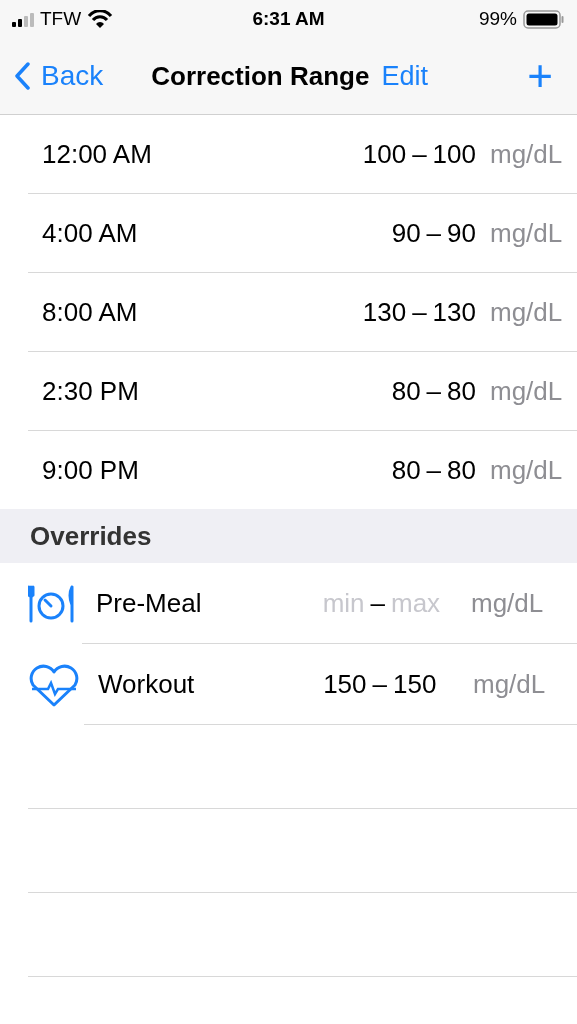 The width and height of the screenshot is (577, 1024). I want to click on schedule-row: 2:30 PM 80 – 80 mg/dL, so click(302, 391).